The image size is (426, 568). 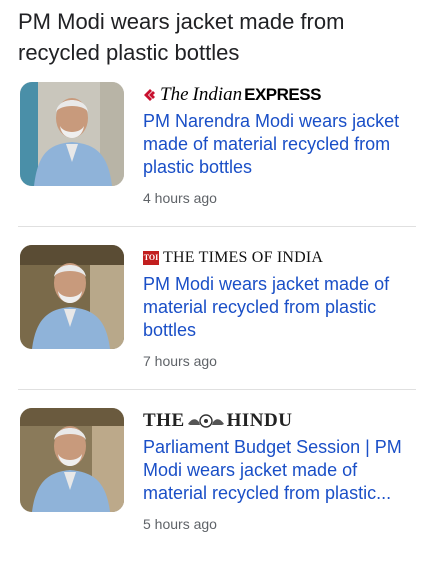 I want to click on source-the-hindu: THE HINDU, so click(x=218, y=420).